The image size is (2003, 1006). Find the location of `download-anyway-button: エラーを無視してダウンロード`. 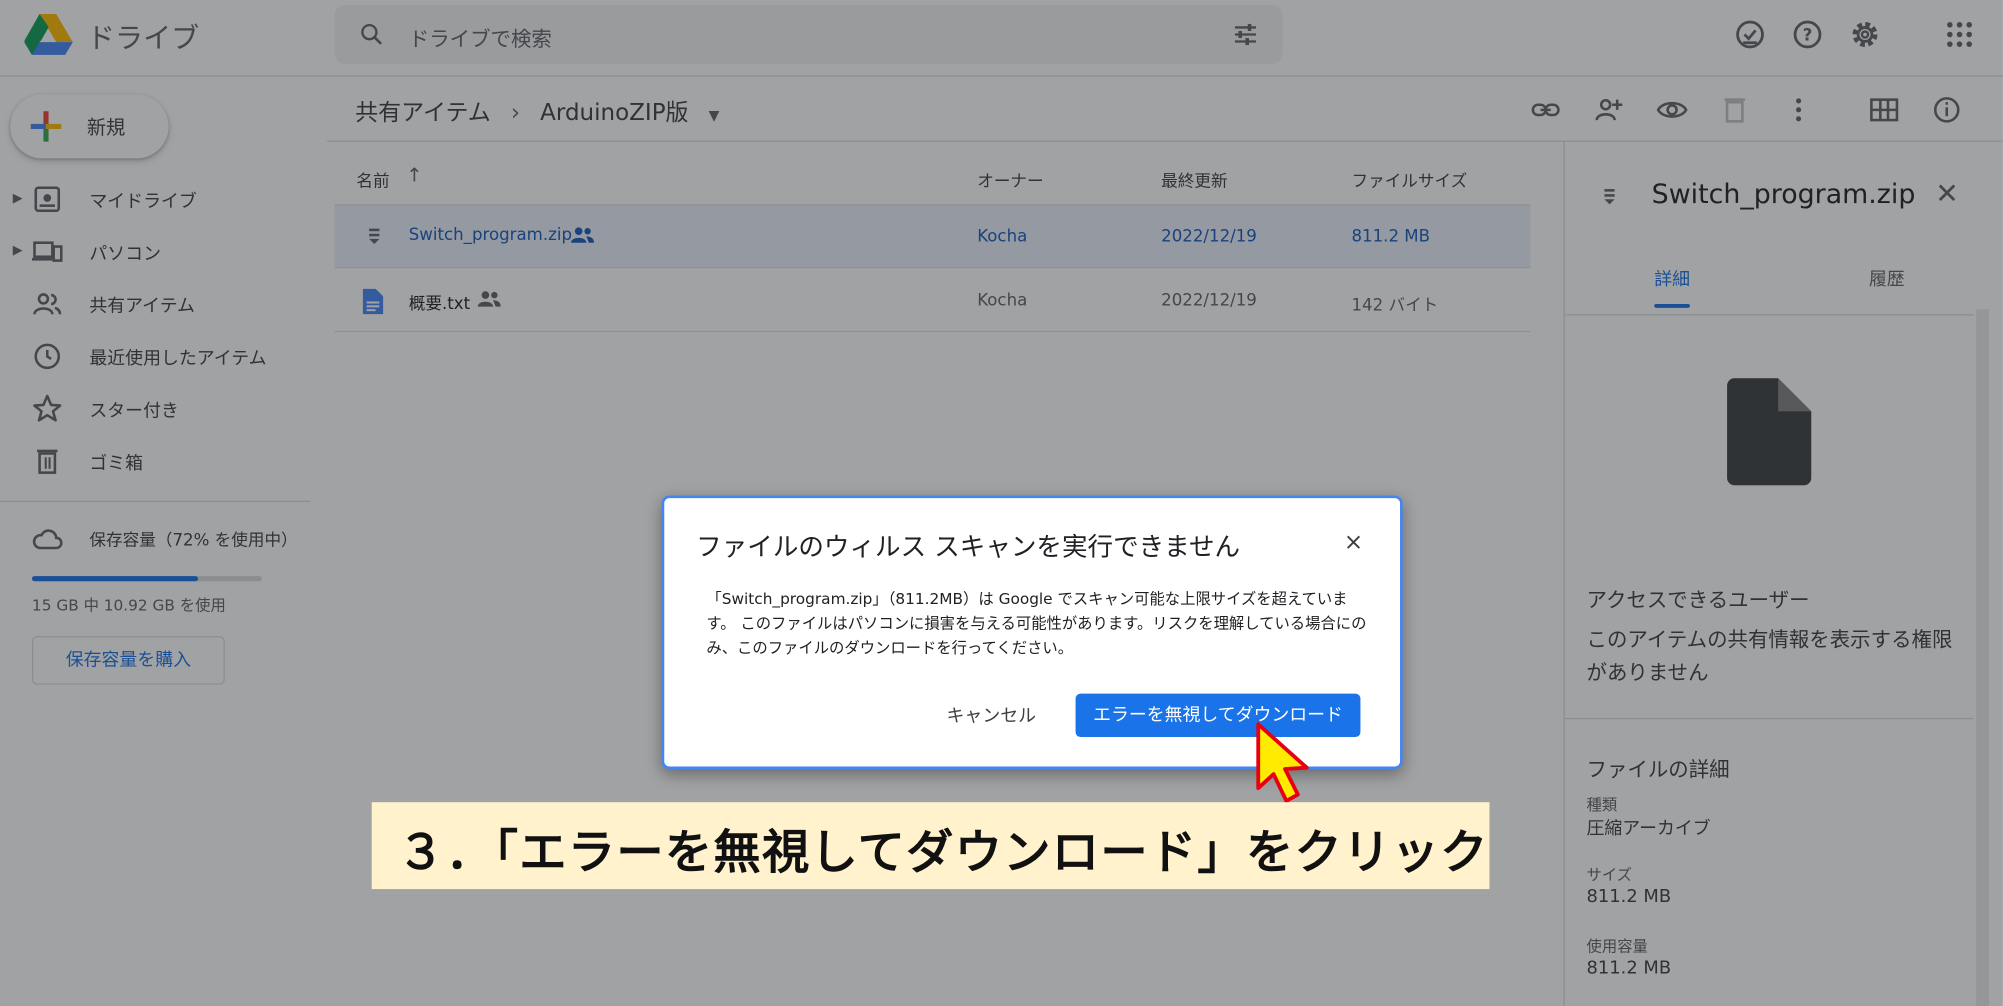

download-anyway-button: エラーを無視してダウンロード is located at coordinates (1218, 715).